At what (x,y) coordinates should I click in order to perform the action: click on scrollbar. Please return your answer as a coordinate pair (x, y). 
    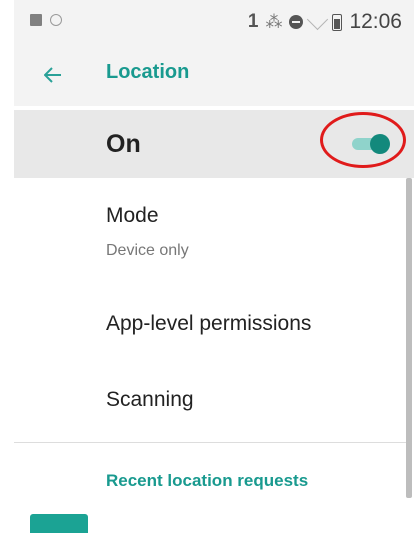
    Looking at the image, I should click on (409, 338).